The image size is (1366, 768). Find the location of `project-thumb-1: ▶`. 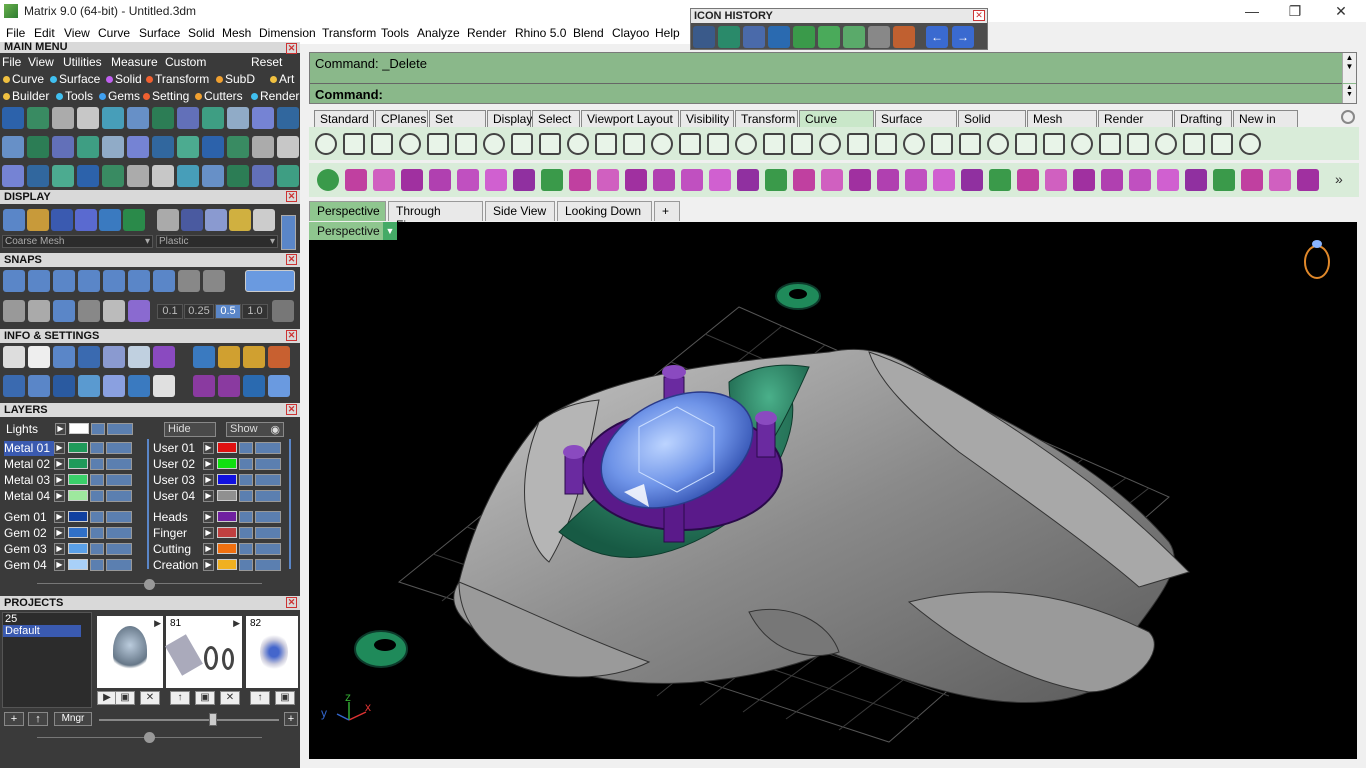

project-thumb-1: ▶ is located at coordinates (130, 652).